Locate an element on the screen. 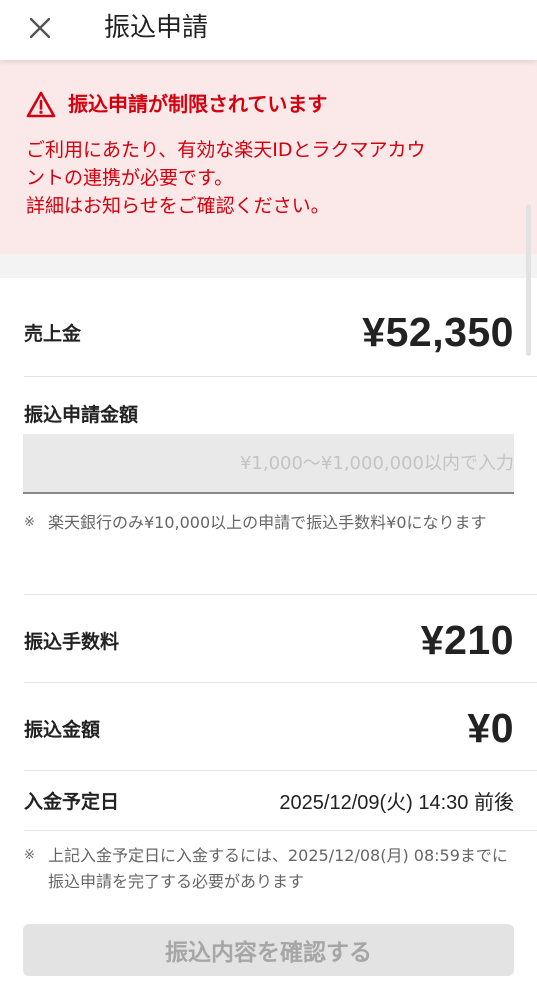 The image size is (537, 999). page-title: 振込申請 is located at coordinates (156, 28).